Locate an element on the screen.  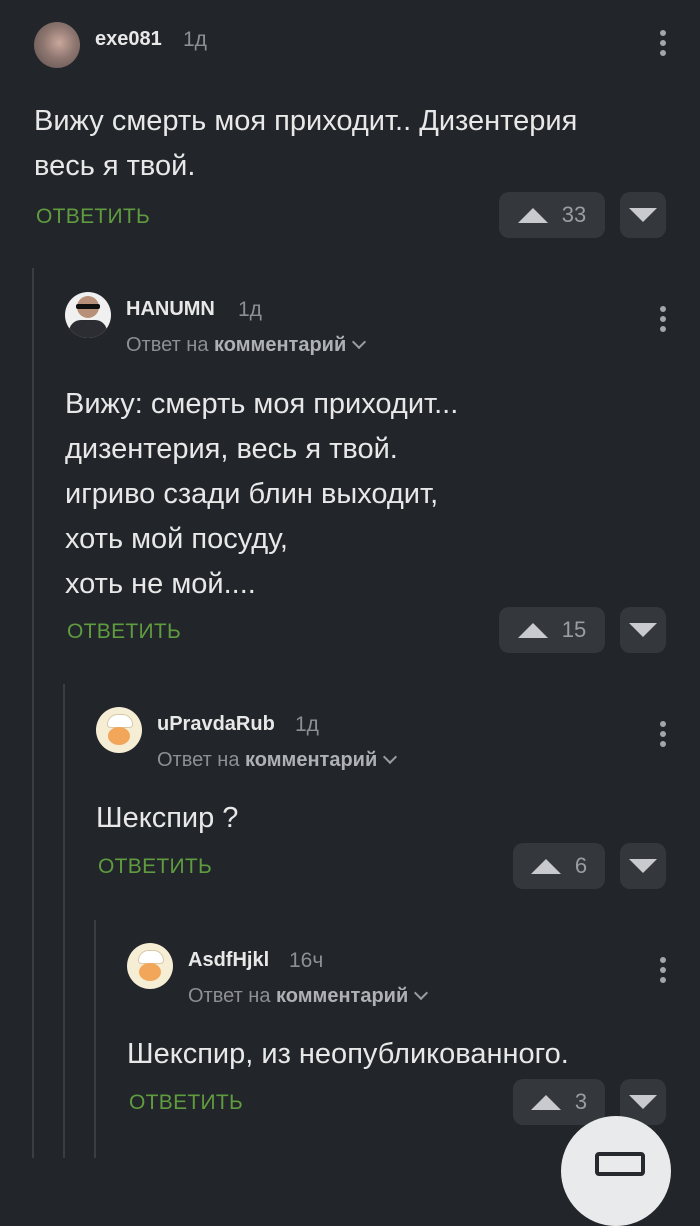
vote-count: 33 is located at coordinates (574, 214).